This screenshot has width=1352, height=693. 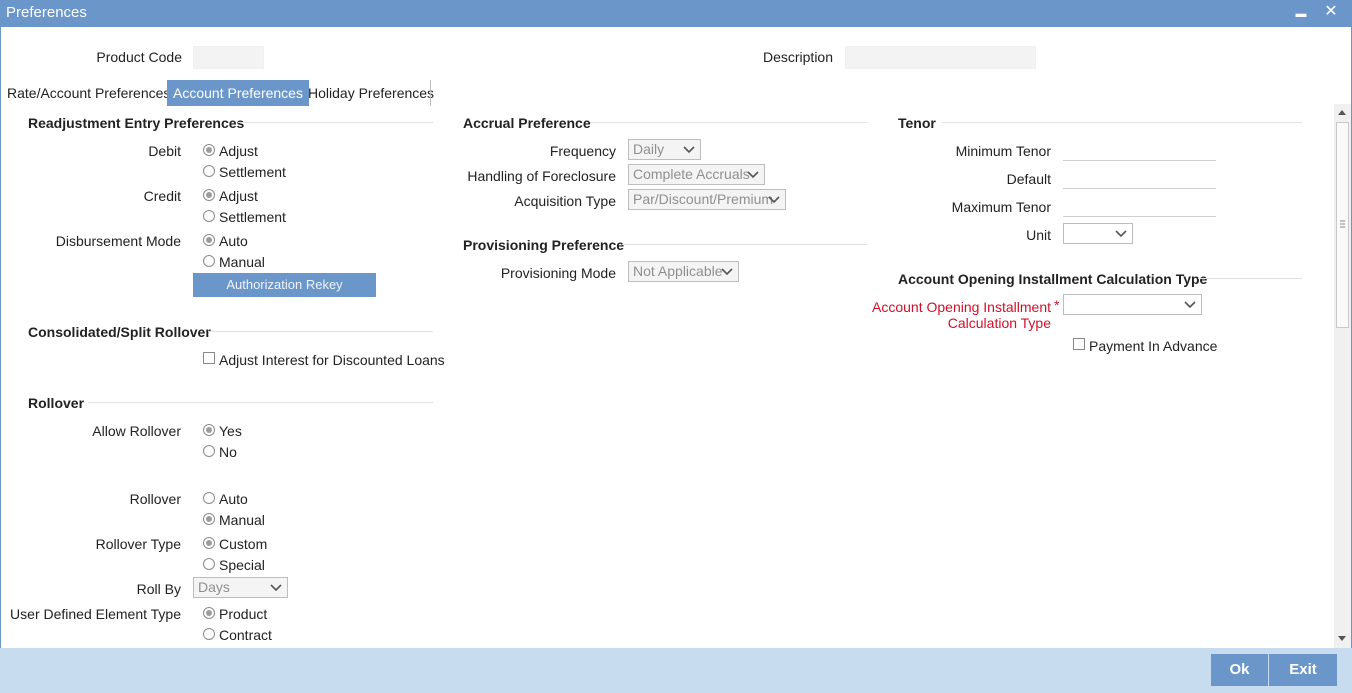 I want to click on provisioning-mode-label: Provisioning Mode, so click(x=558, y=273).